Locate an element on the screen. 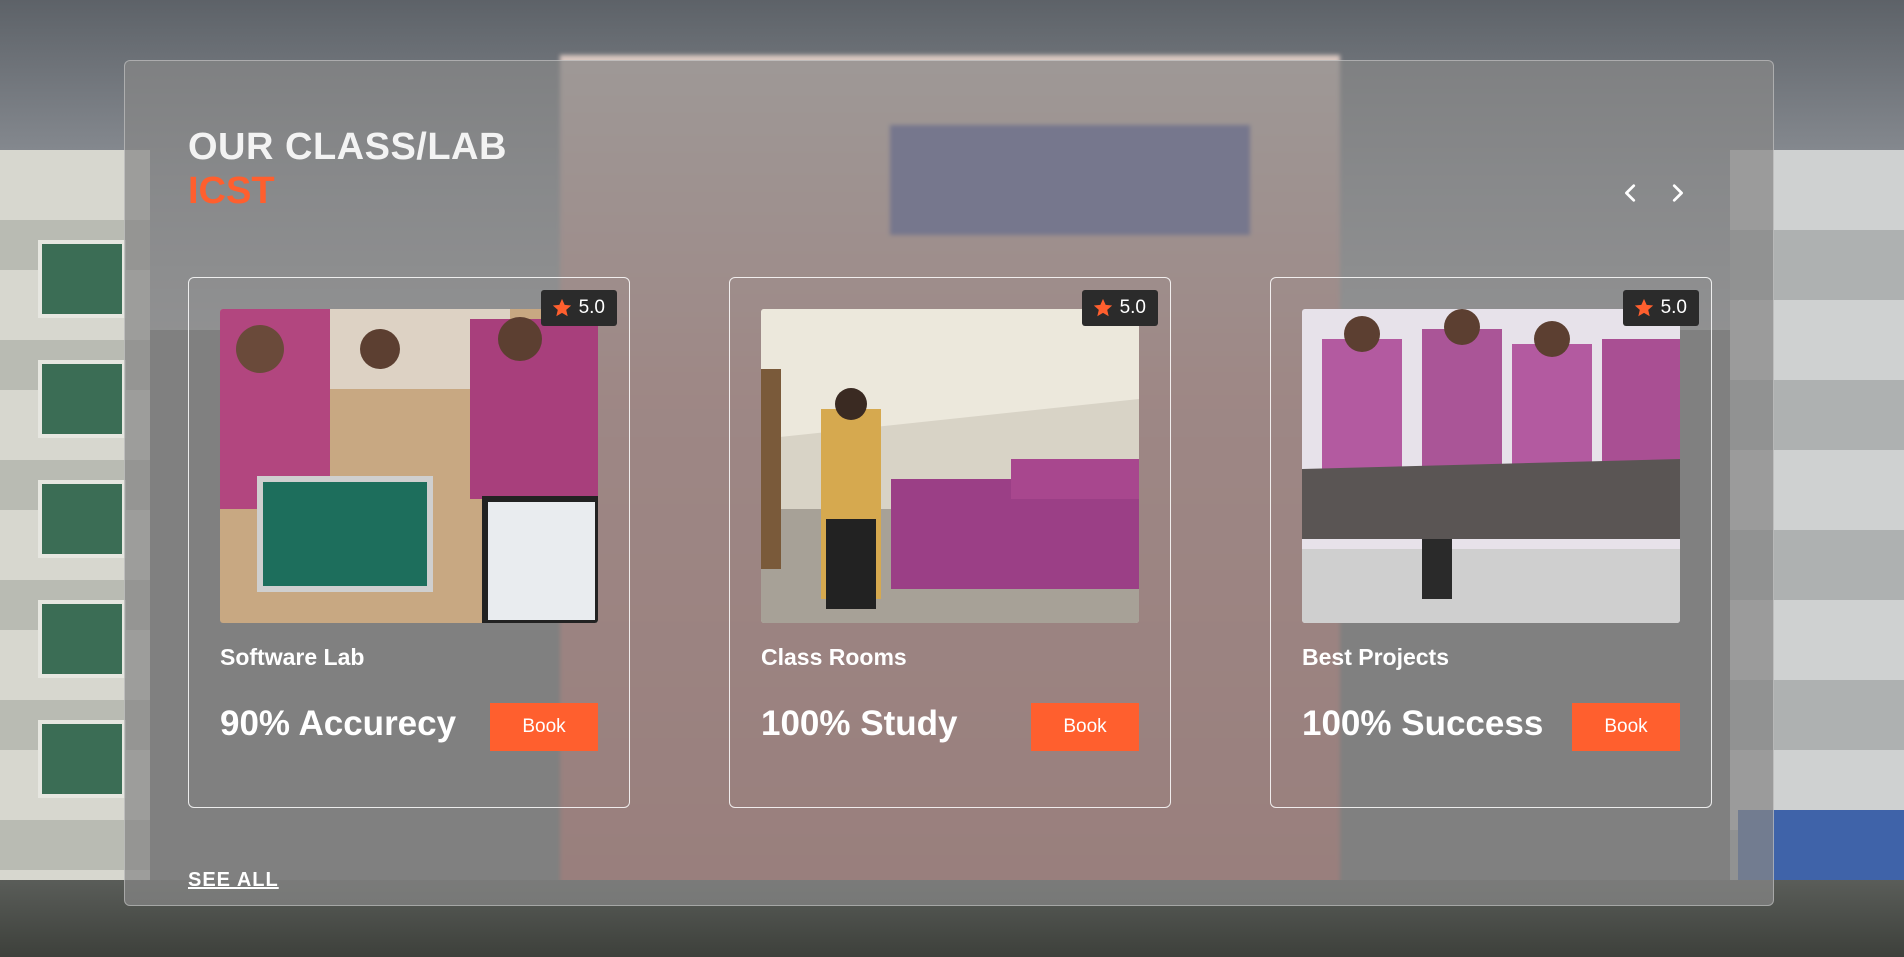 This screenshot has height=957, width=1904. section-heading: OUR CLASS/LAB ICST is located at coordinates (347, 169).